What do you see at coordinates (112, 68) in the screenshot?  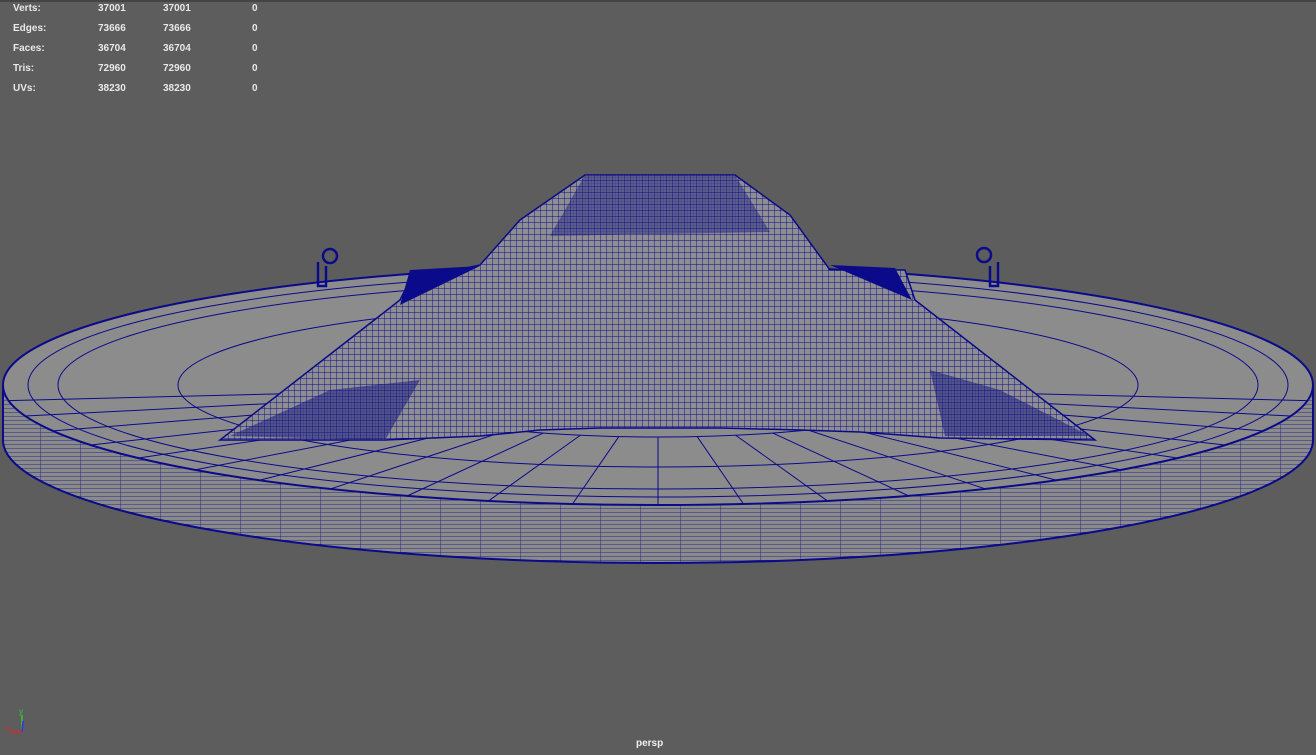 I see `hud-total: 72960` at bounding box center [112, 68].